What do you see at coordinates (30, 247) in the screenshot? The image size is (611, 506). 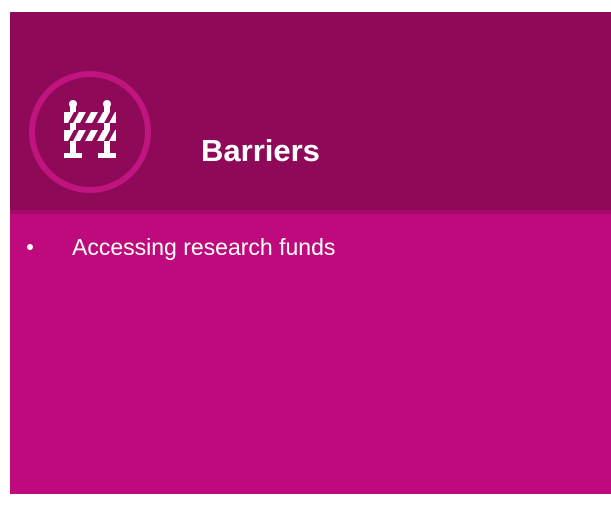 I see `bullet-dot-icon` at bounding box center [30, 247].